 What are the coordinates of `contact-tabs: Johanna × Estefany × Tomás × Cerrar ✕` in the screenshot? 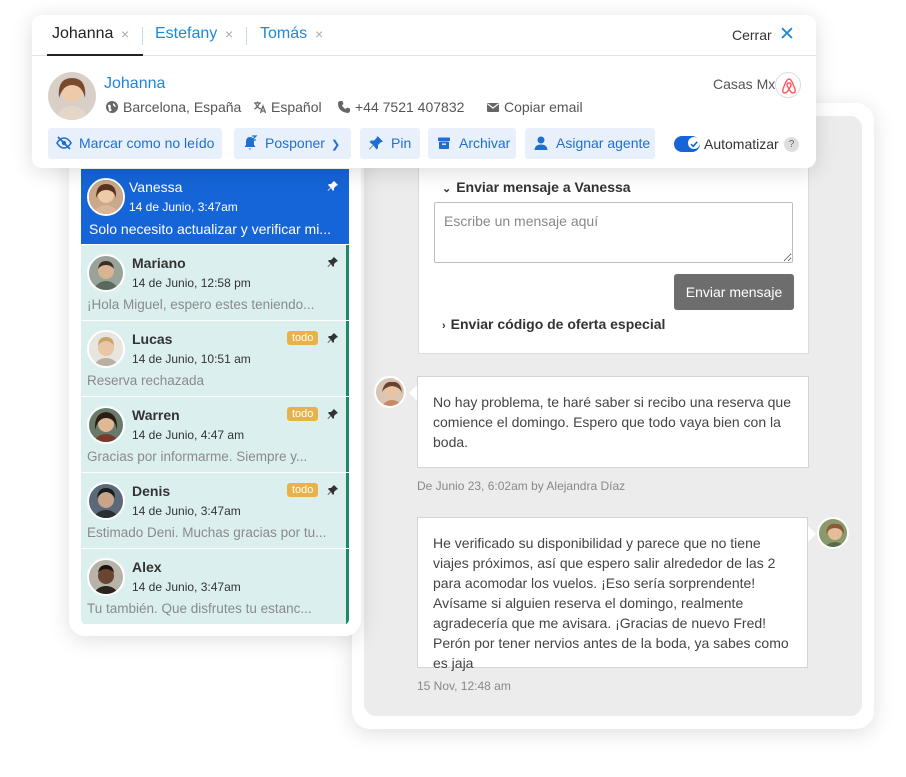 It's located at (424, 35).